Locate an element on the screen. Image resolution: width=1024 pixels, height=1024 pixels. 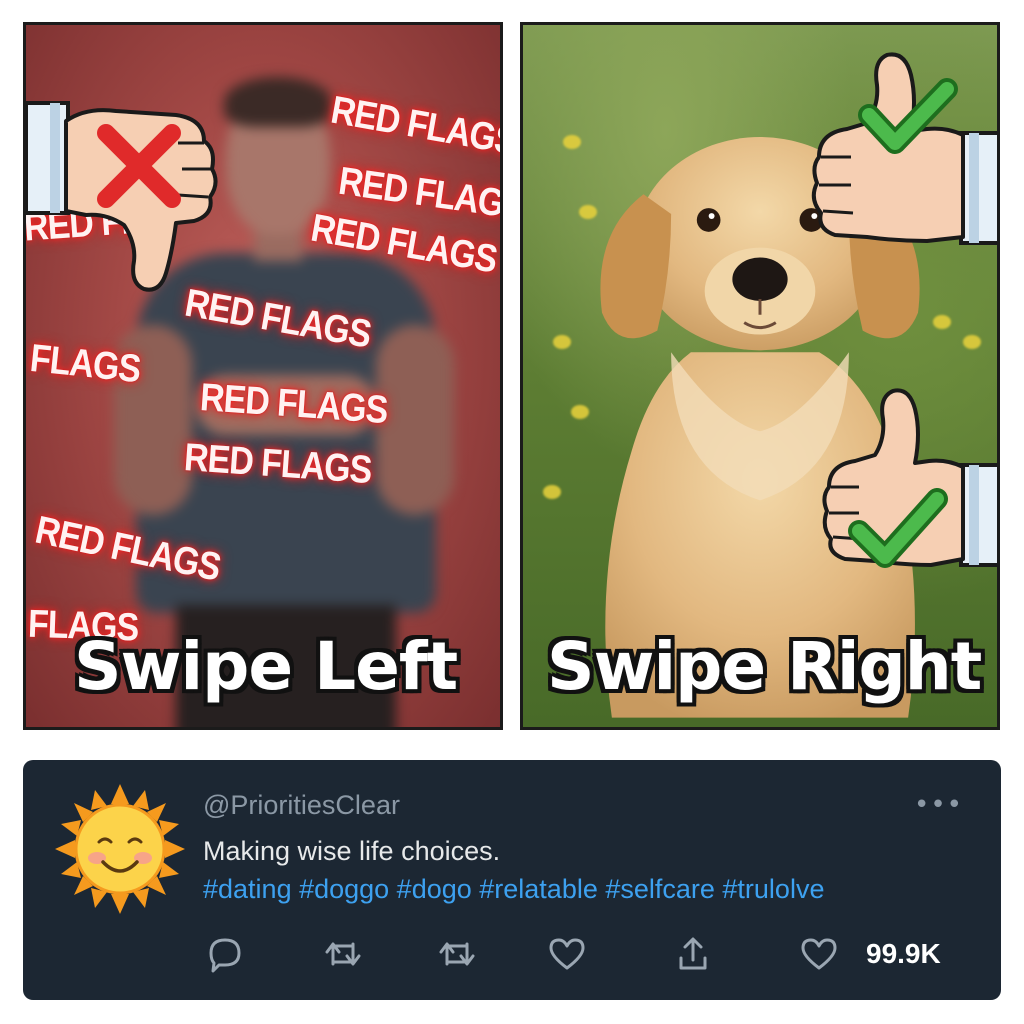
smiling-sun-icon is located at coordinates (120, 849).